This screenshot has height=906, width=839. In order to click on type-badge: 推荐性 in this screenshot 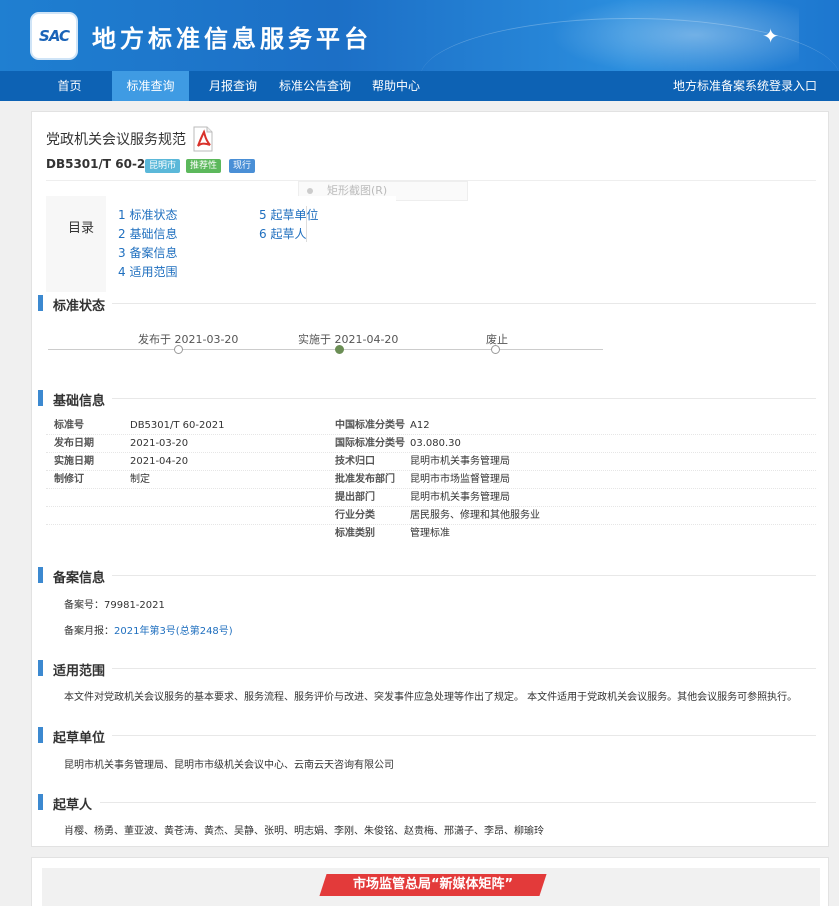, I will do `click(204, 166)`.